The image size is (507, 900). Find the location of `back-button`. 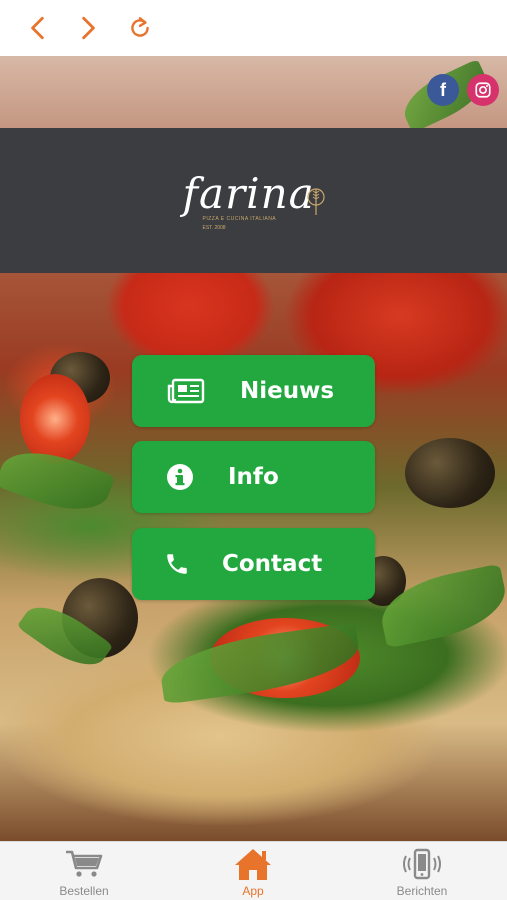

back-button is located at coordinates (38, 28).